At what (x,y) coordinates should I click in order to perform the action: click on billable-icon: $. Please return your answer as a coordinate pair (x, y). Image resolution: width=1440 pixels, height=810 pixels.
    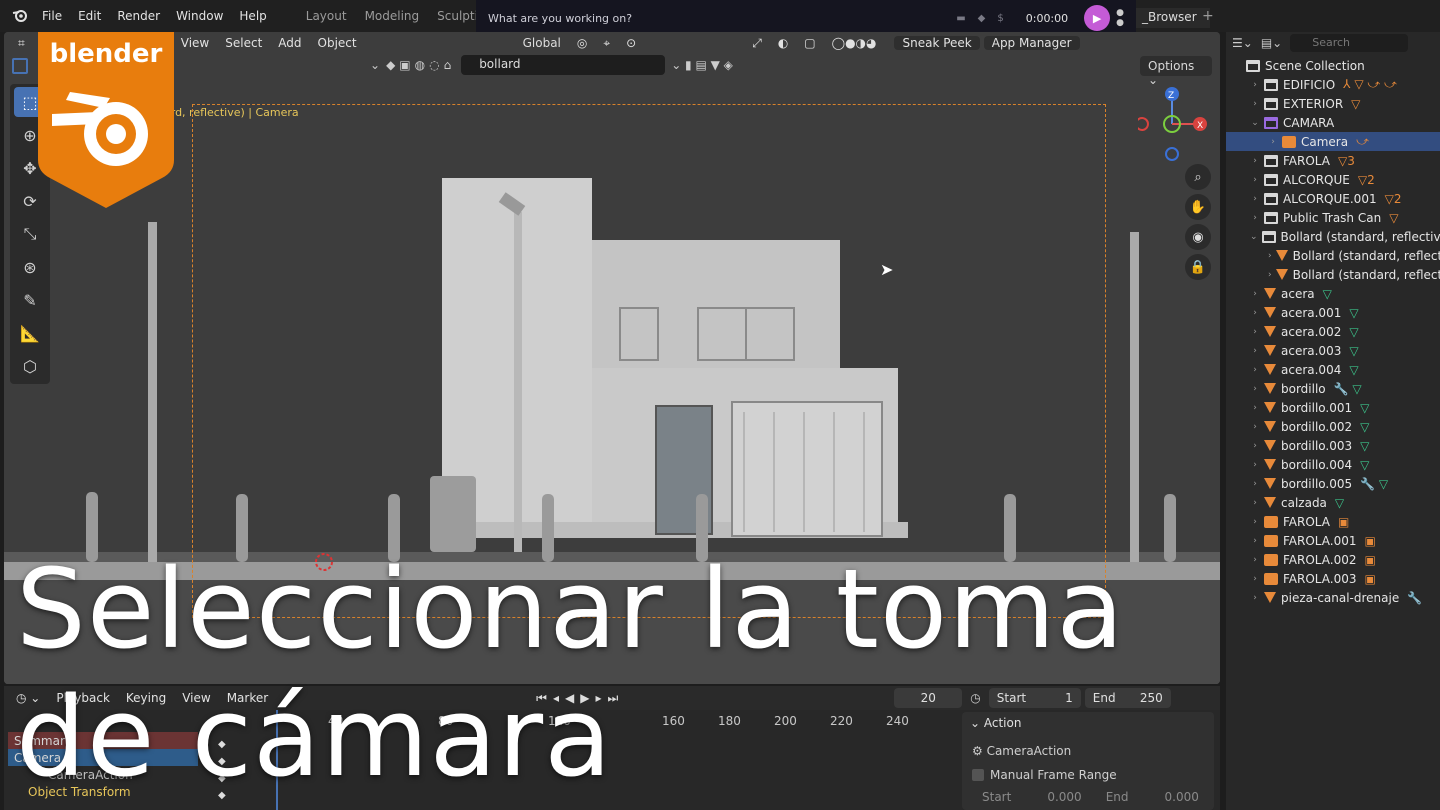
    Looking at the image, I should click on (1000, 18).